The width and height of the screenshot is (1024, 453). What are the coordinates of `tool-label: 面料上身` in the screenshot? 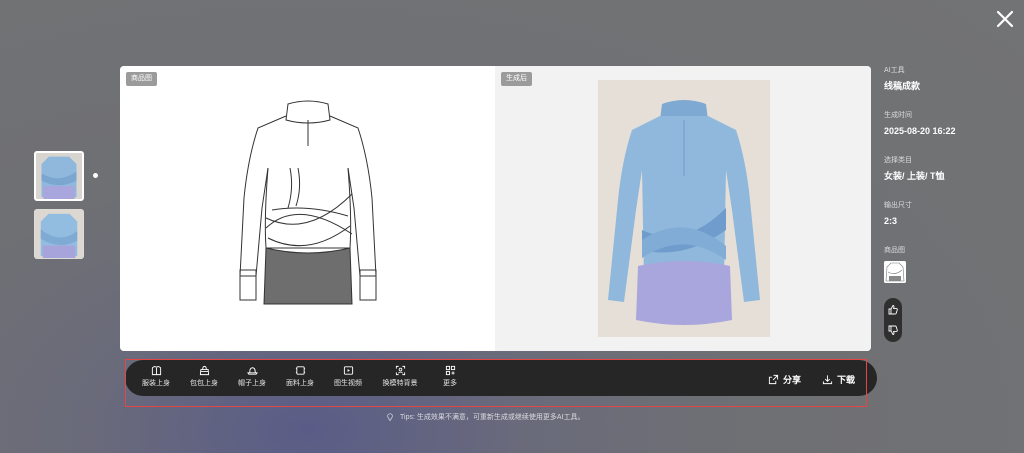 It's located at (300, 383).